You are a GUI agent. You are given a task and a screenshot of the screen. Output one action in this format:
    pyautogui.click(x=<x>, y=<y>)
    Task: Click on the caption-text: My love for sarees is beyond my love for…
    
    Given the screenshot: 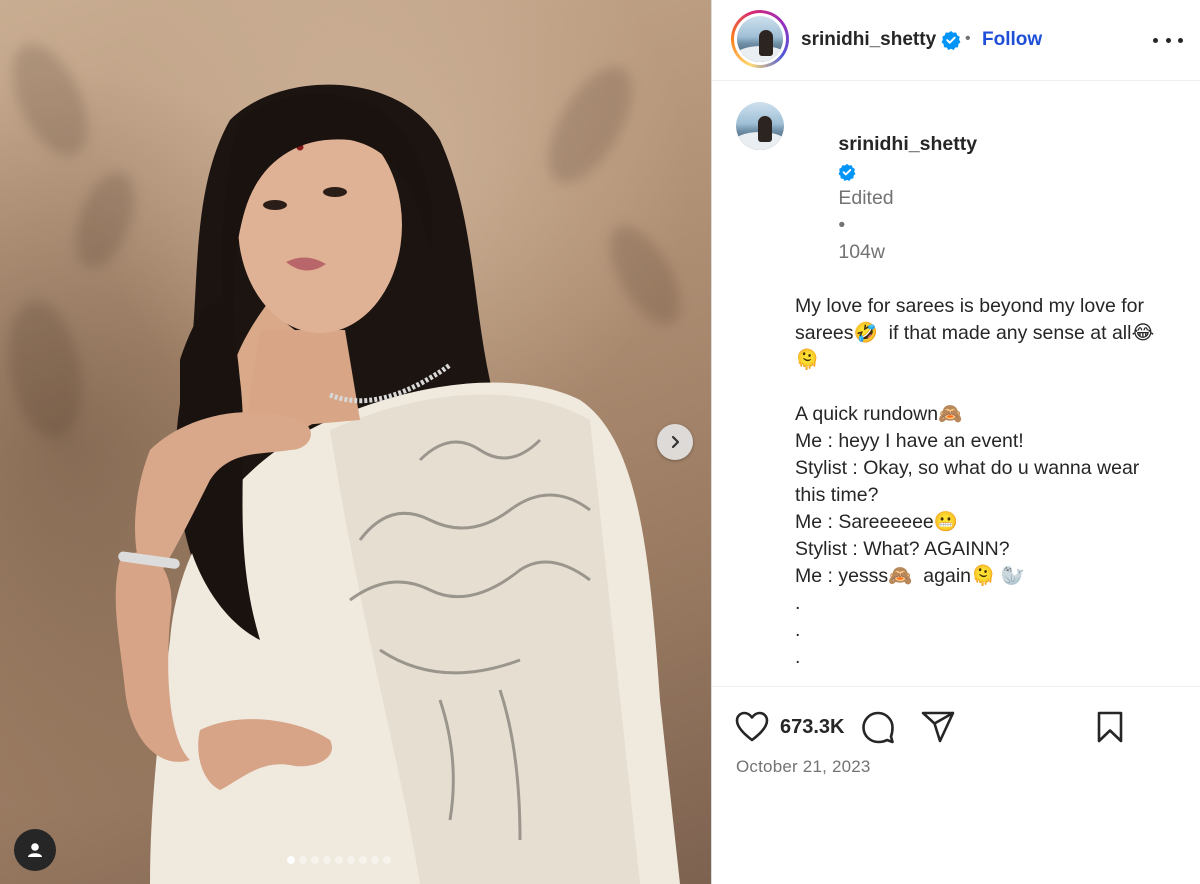 What is the action you would take?
    pyautogui.click(x=992, y=489)
    